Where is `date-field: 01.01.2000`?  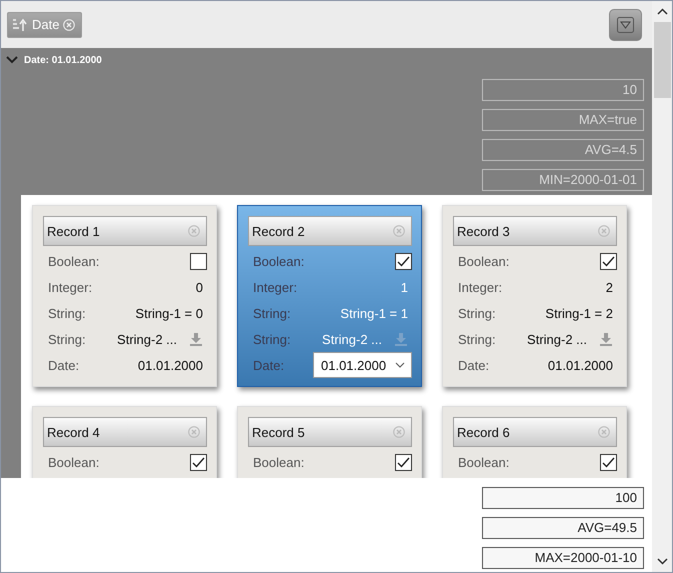
date-field: 01.01.2000 is located at coordinates (362, 365).